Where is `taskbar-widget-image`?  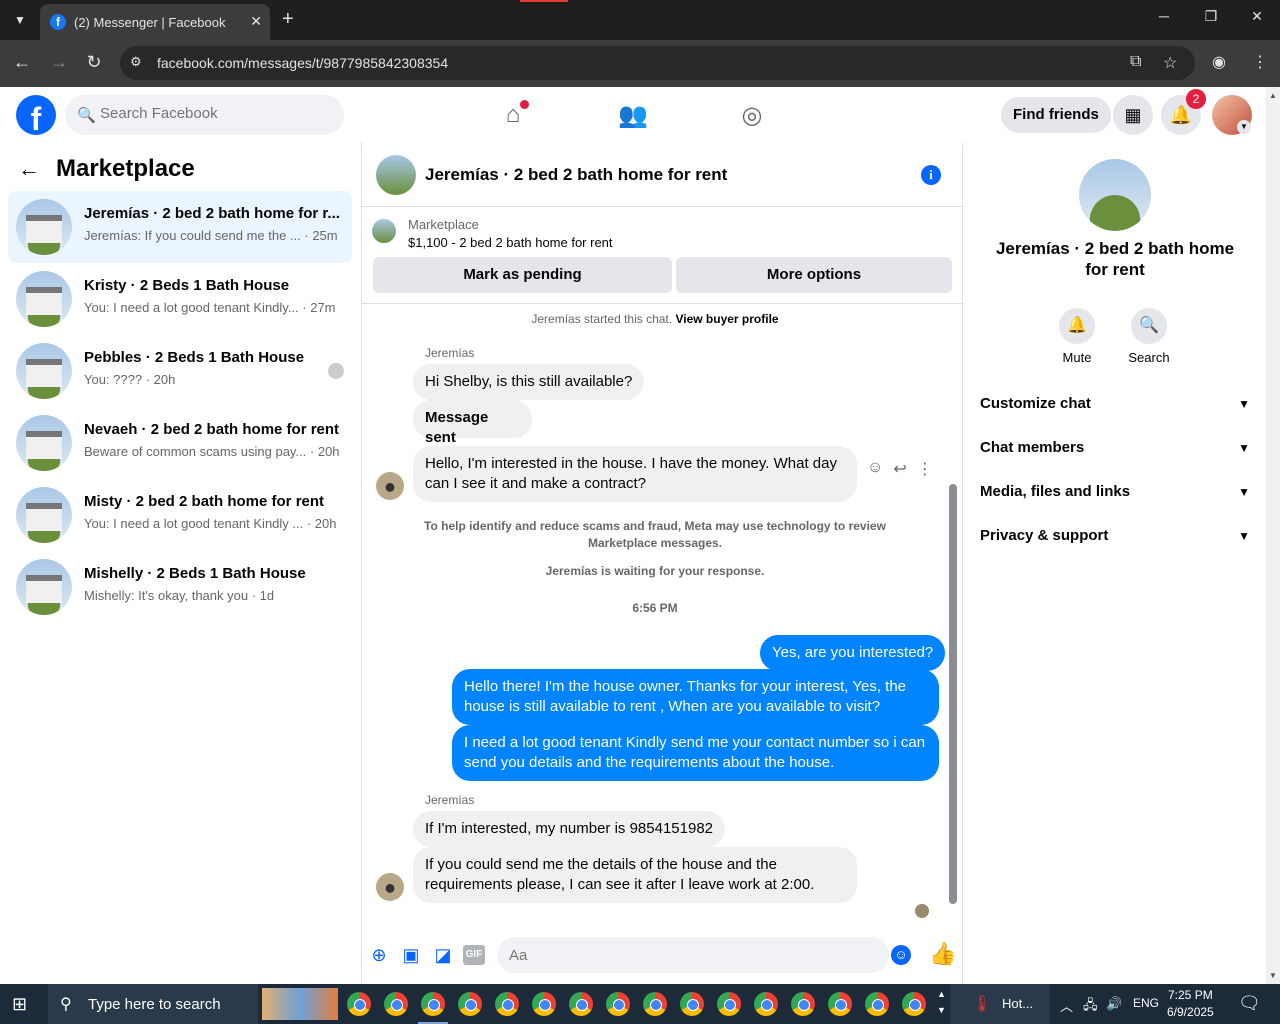
taskbar-widget-image is located at coordinates (300, 1004).